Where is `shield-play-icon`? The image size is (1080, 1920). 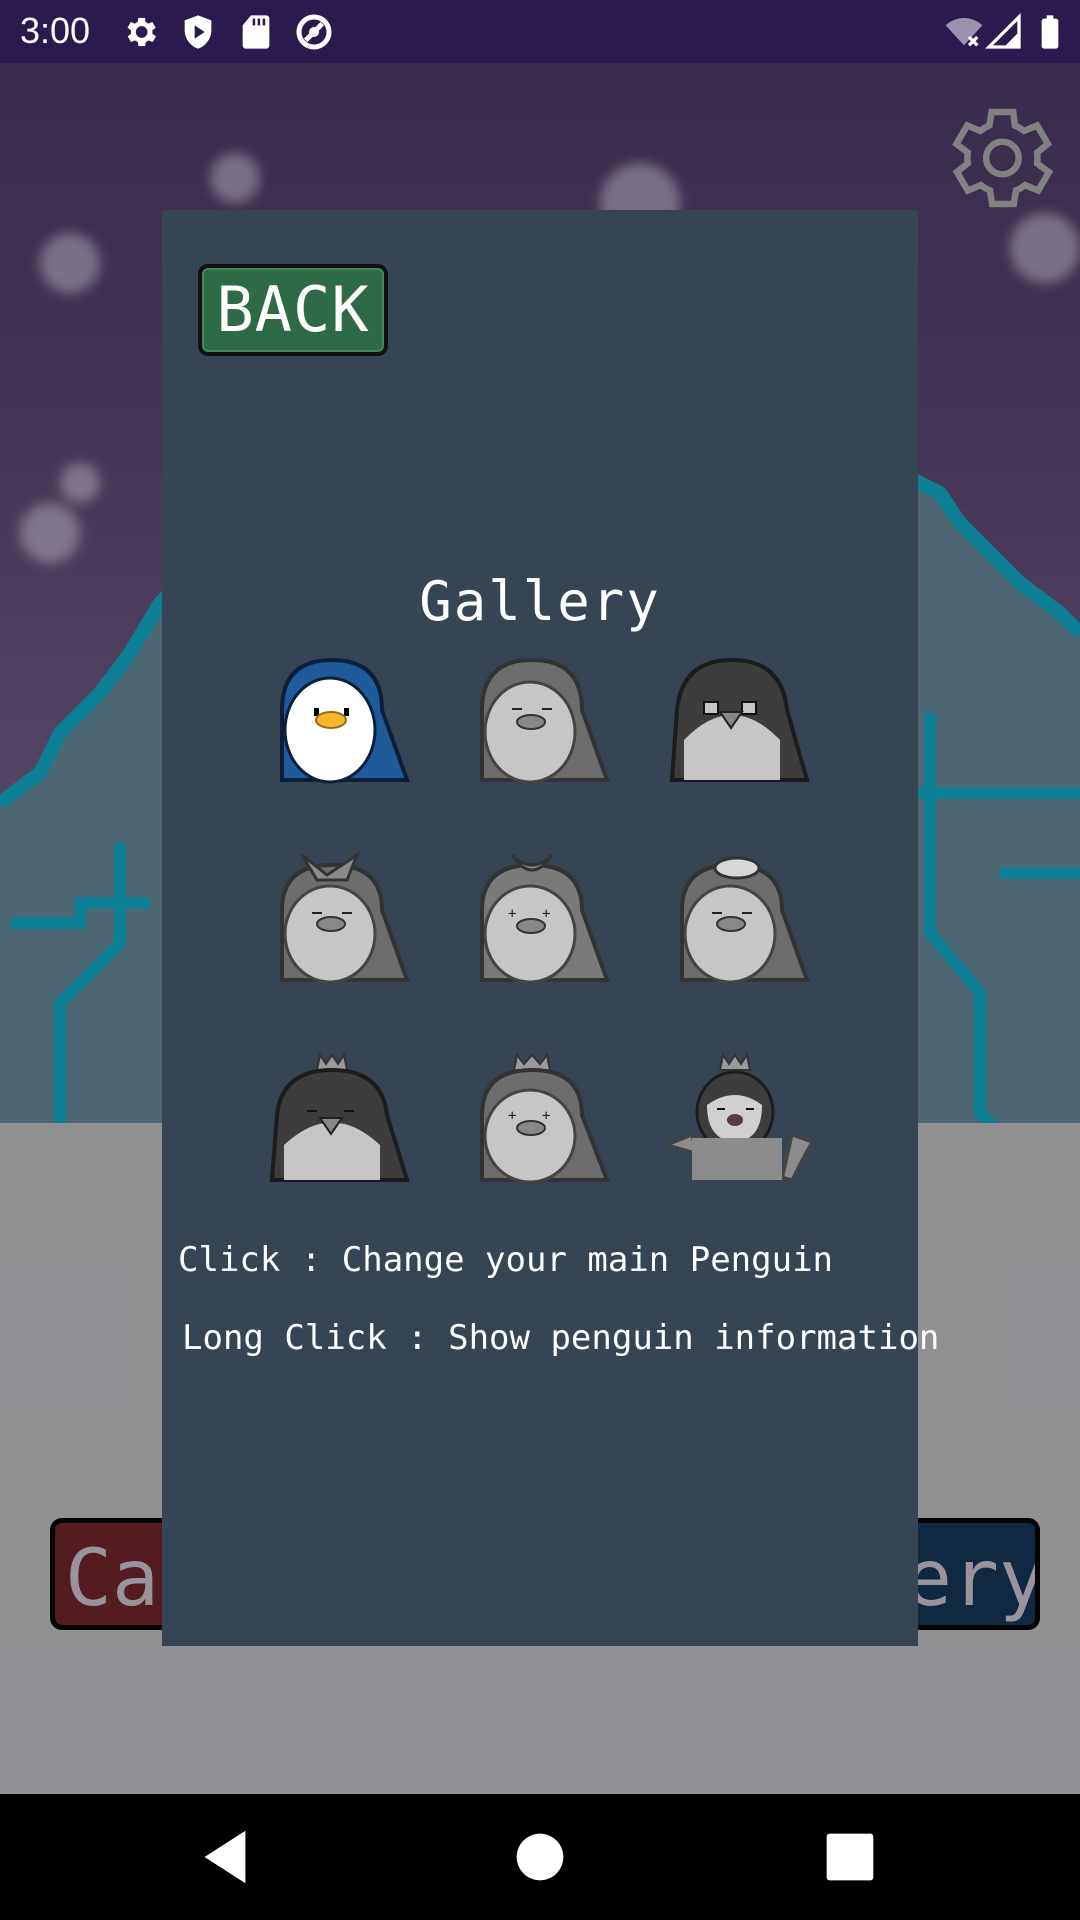
shield-play-icon is located at coordinates (198, 32).